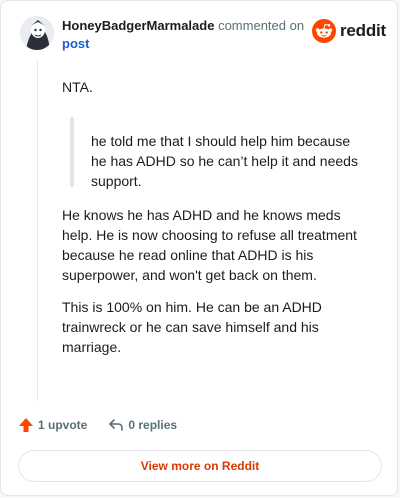 The width and height of the screenshot is (400, 498). I want to click on upvote-count: 1 upvote, so click(63, 425).